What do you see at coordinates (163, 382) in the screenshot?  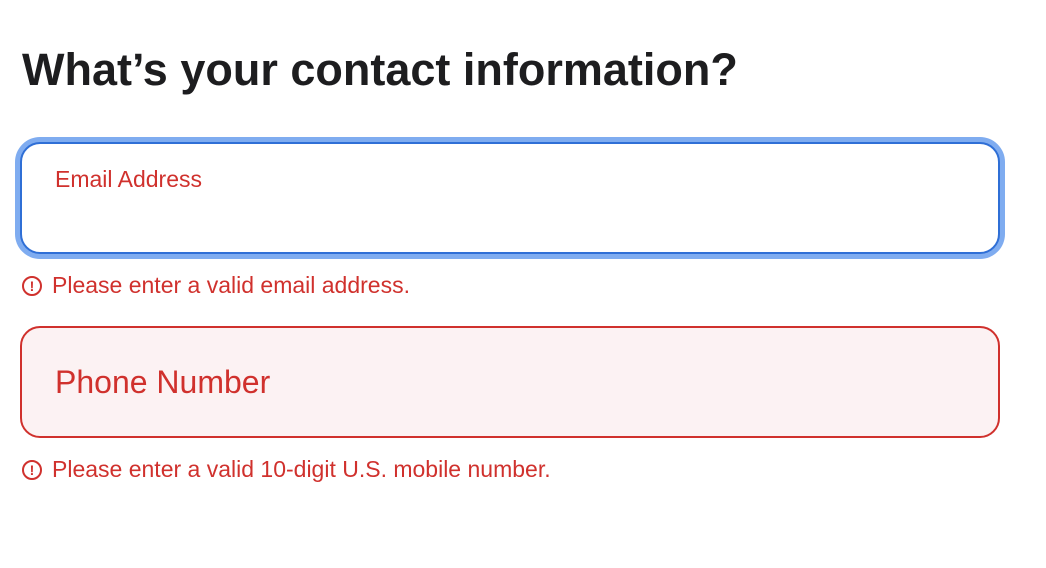 I see `phone-number-label: Phone Number` at bounding box center [163, 382].